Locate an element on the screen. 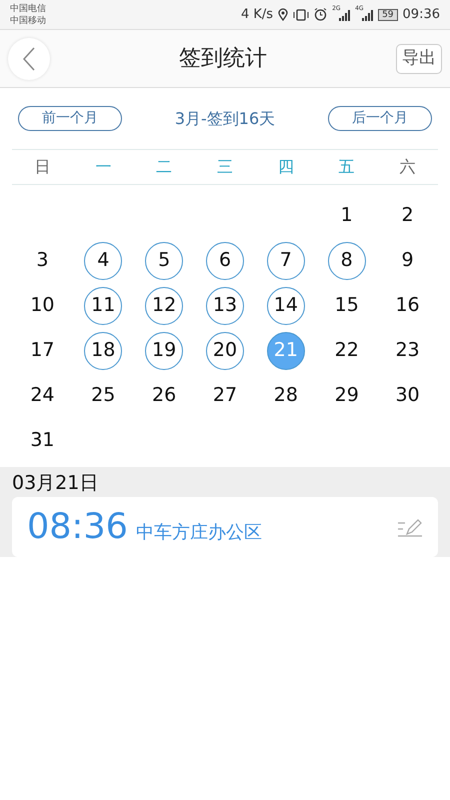 This screenshot has height=800, width=450. calendar-day: 10 is located at coordinates (42, 305).